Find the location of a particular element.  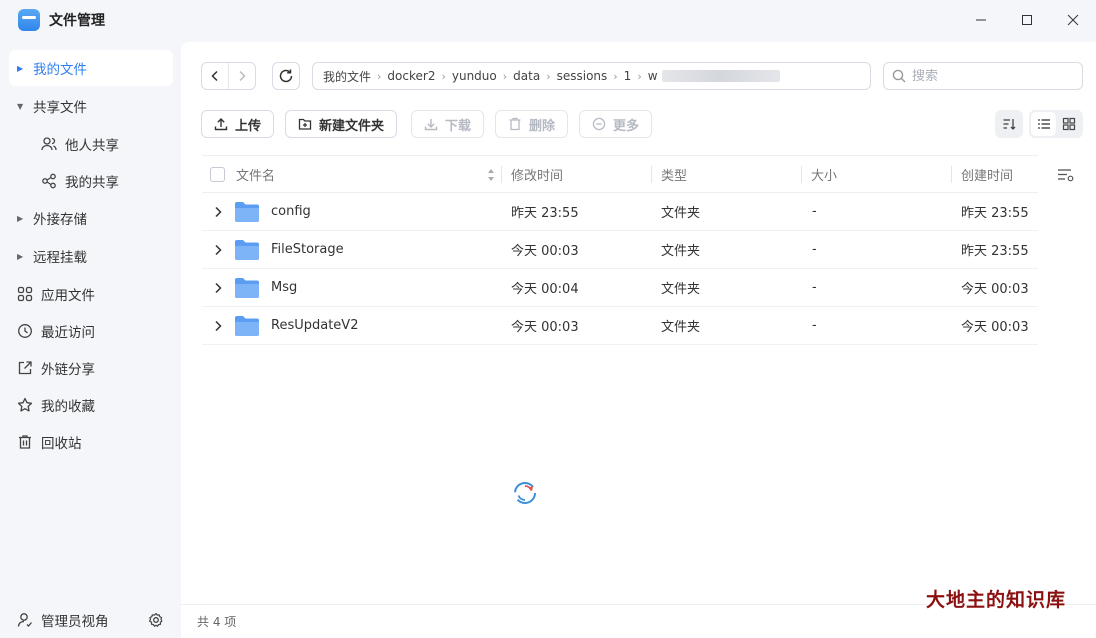

history-nav-group is located at coordinates (228, 76).